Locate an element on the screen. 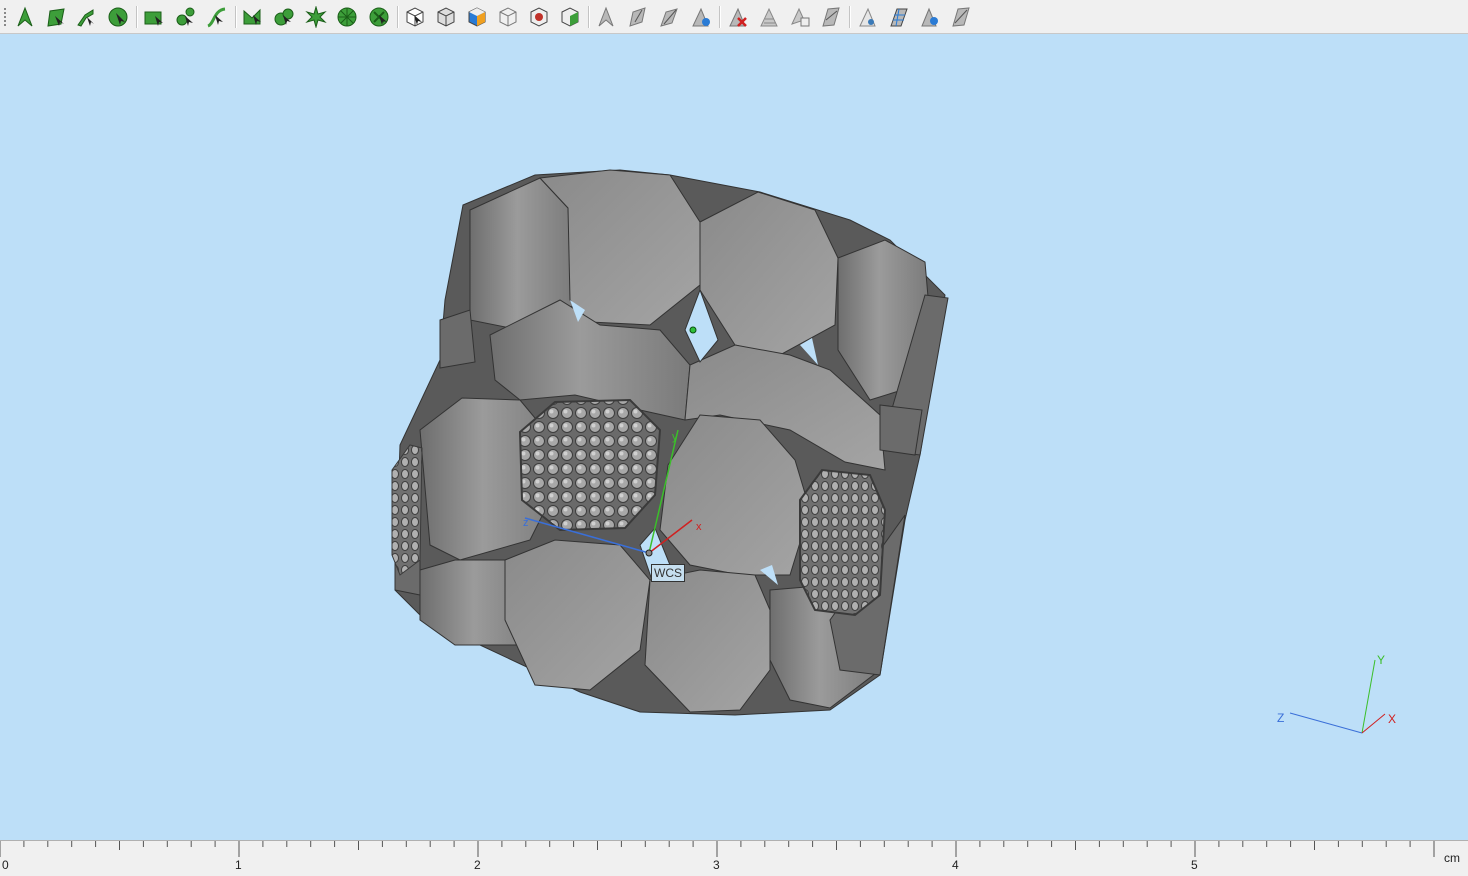 The image size is (1468, 876). align-transform-icon is located at coordinates (701, 17).